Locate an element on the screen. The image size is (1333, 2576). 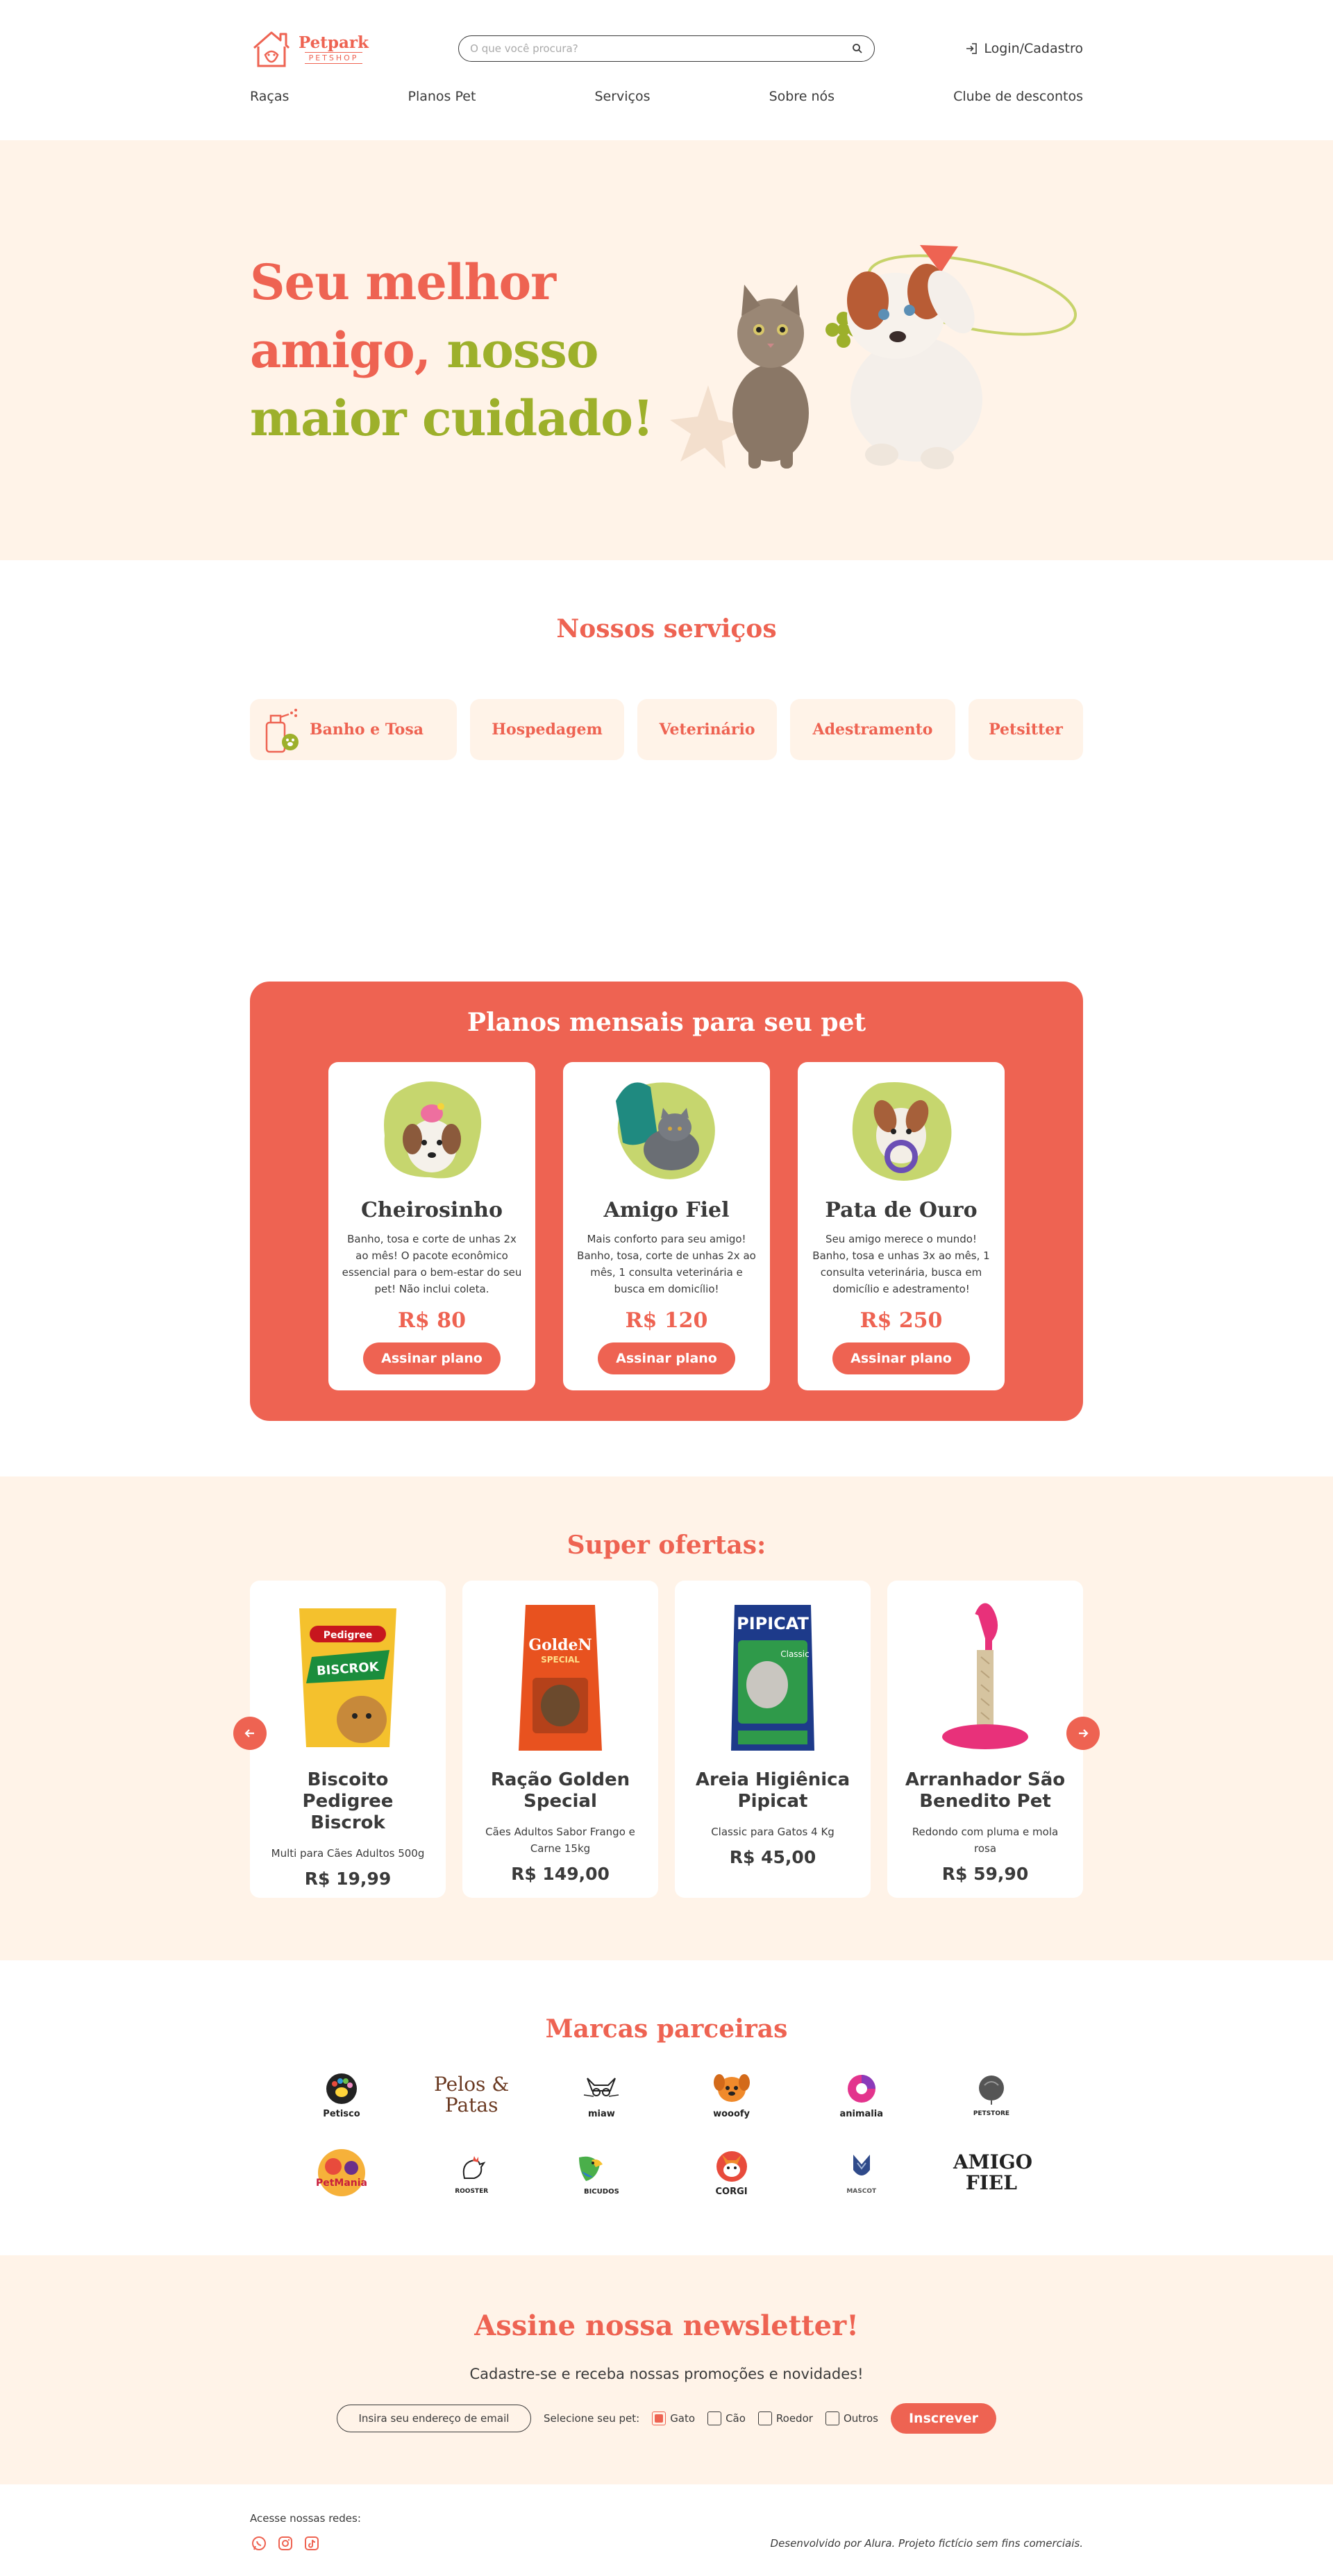
brand-name: Pelos & Patas is located at coordinates (472, 2094).